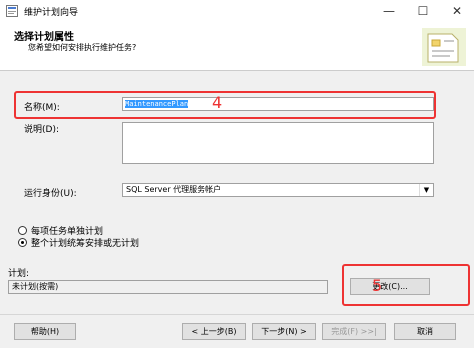 The height and width of the screenshot is (348, 474). What do you see at coordinates (425, 331) in the screenshot?
I see `cancel-button: 取消` at bounding box center [425, 331].